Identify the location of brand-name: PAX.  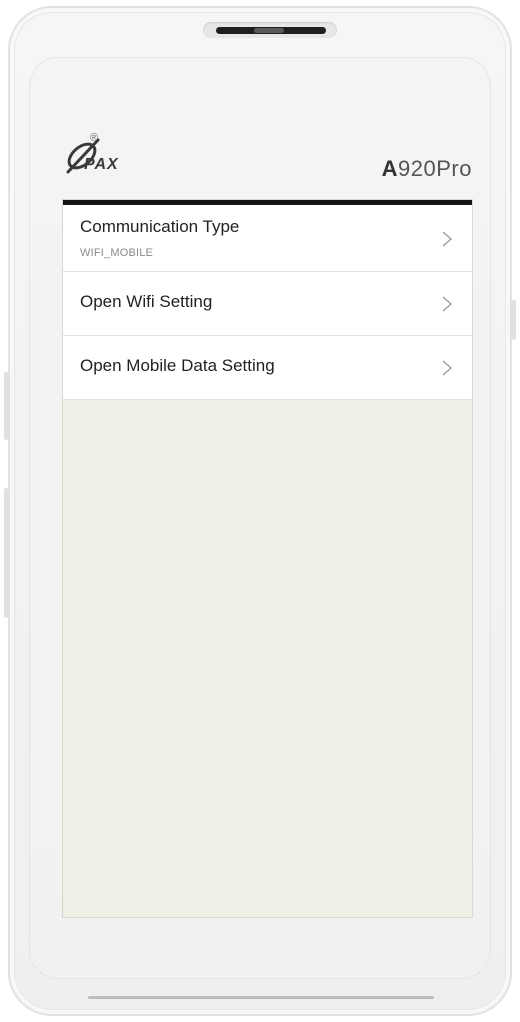
(101, 164).